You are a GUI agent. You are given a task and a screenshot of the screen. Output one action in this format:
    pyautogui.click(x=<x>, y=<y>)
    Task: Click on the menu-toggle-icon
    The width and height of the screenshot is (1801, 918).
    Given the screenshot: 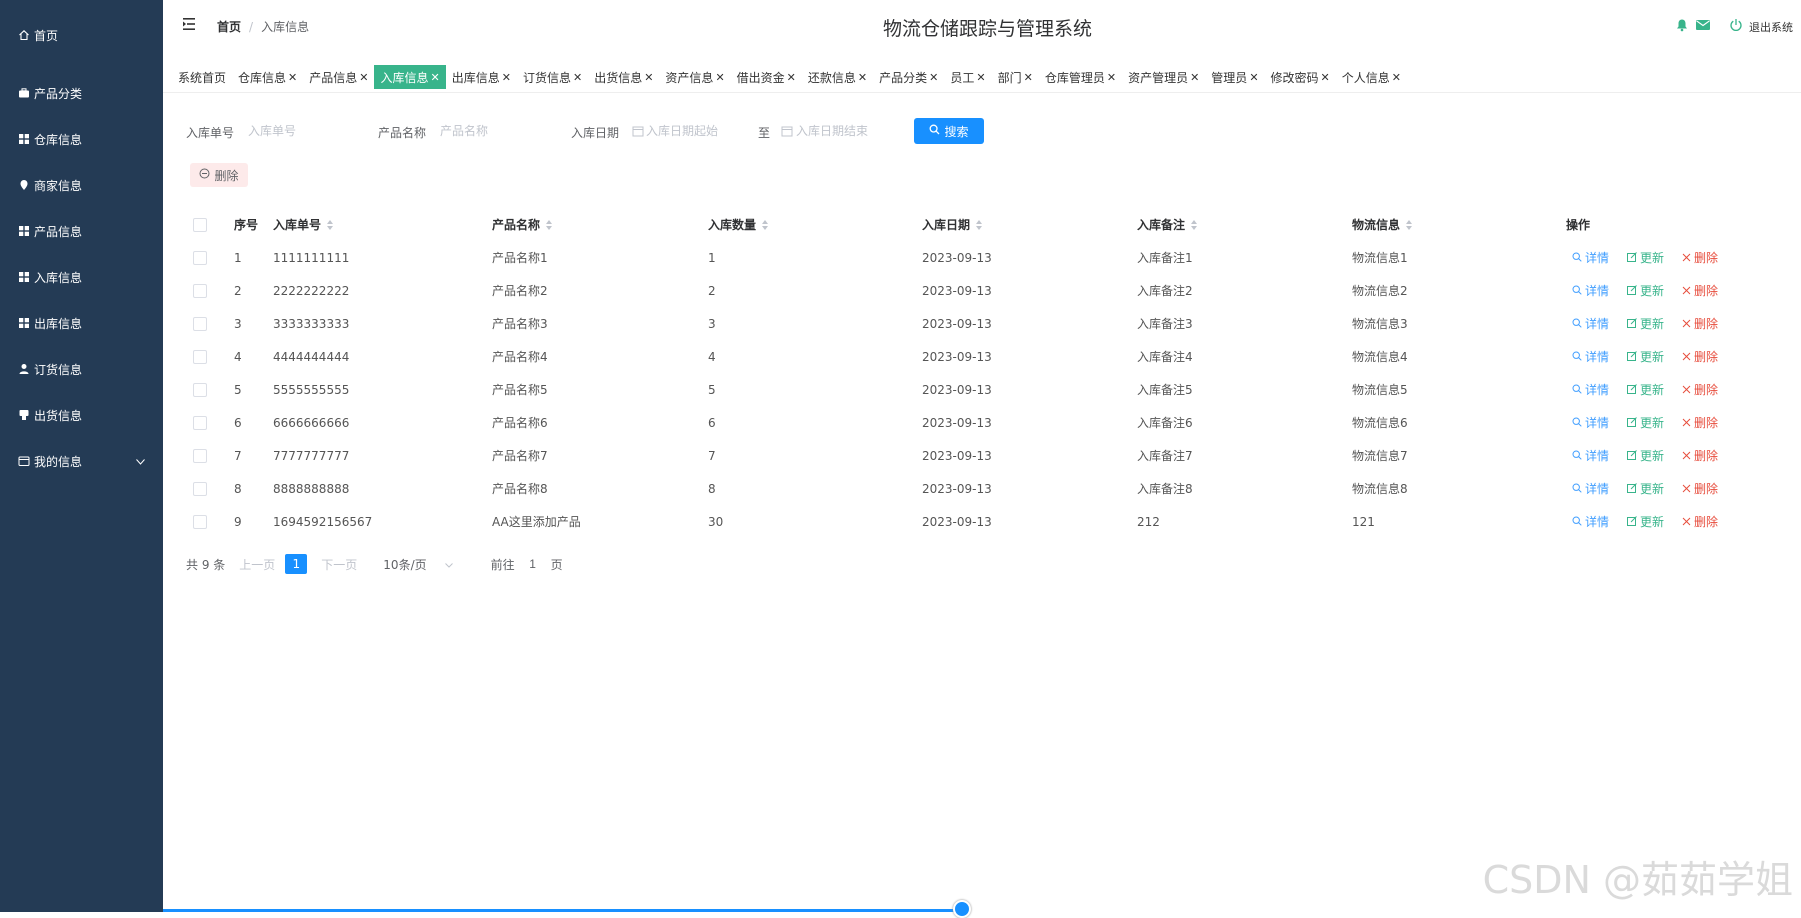 What is the action you would take?
    pyautogui.click(x=189, y=24)
    